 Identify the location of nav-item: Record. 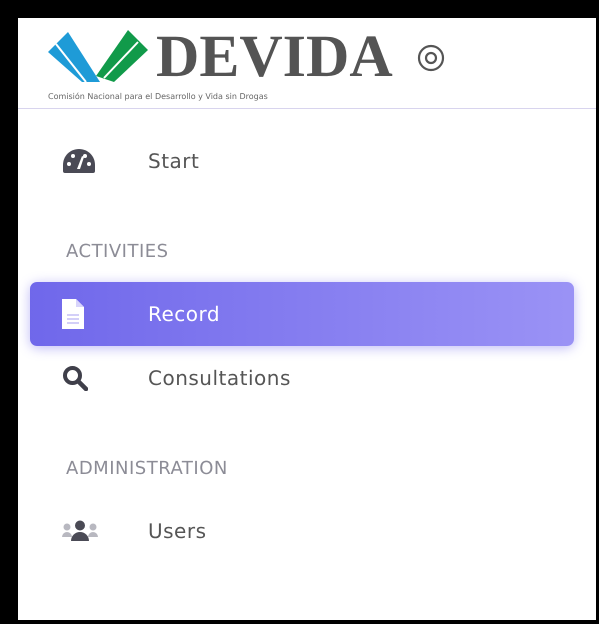
(302, 314).